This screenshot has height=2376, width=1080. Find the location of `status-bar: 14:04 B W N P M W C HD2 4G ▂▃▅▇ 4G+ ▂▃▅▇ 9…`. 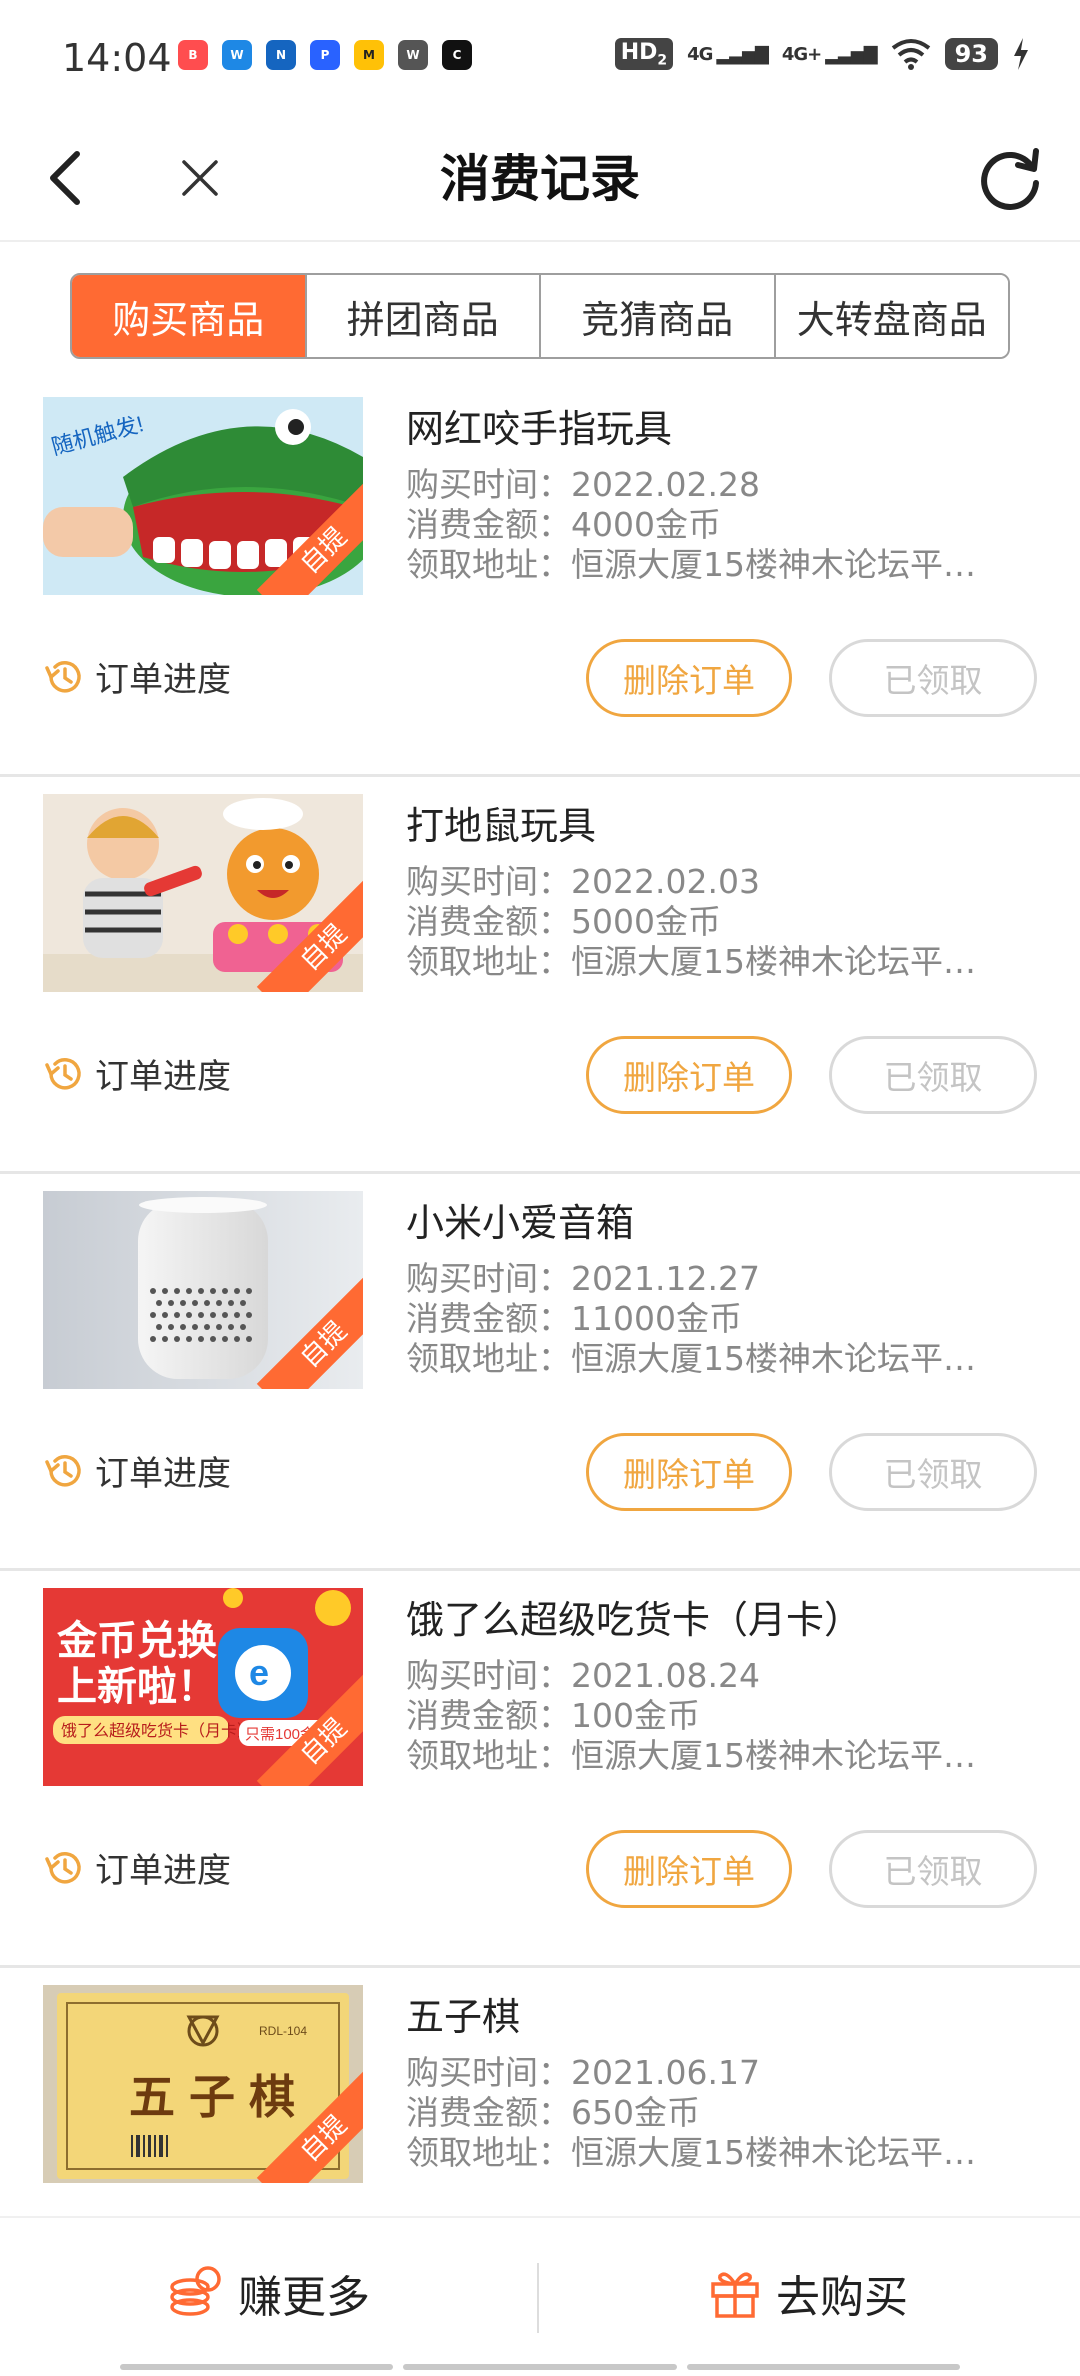

status-bar: 14:04 B W N P M W C HD2 4G ▂▃▅▇ 4G+ ▂▃▅▇ 9… is located at coordinates (540, 57).